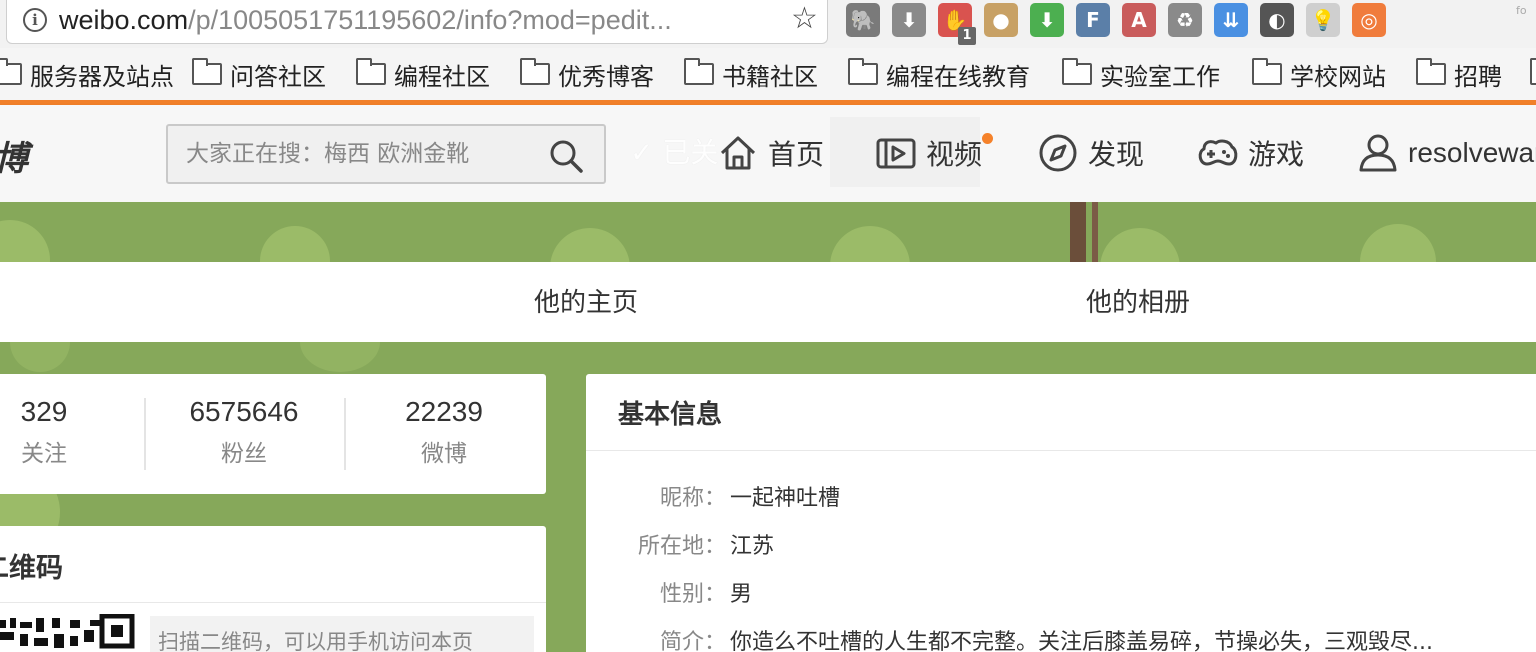  I want to click on nav-home-label: 首页, so click(796, 154).